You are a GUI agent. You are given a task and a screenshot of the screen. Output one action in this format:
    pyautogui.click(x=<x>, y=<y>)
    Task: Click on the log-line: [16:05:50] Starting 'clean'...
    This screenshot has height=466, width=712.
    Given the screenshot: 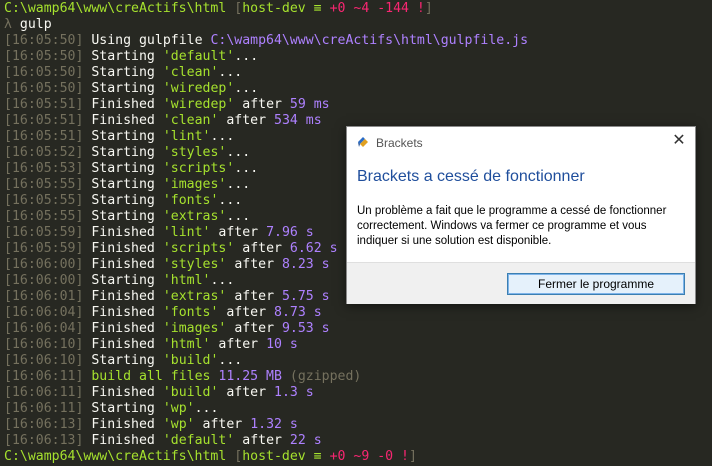 What is the action you would take?
    pyautogui.click(x=356, y=73)
    